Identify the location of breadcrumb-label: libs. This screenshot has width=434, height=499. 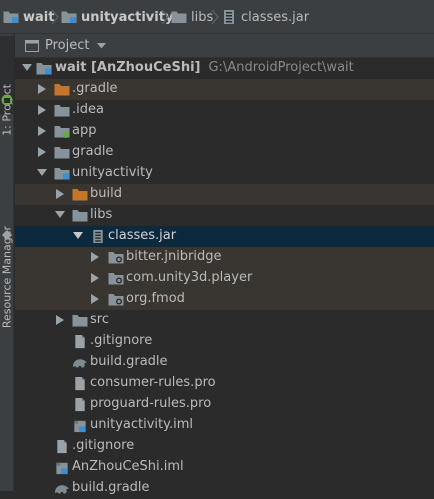
(202, 17).